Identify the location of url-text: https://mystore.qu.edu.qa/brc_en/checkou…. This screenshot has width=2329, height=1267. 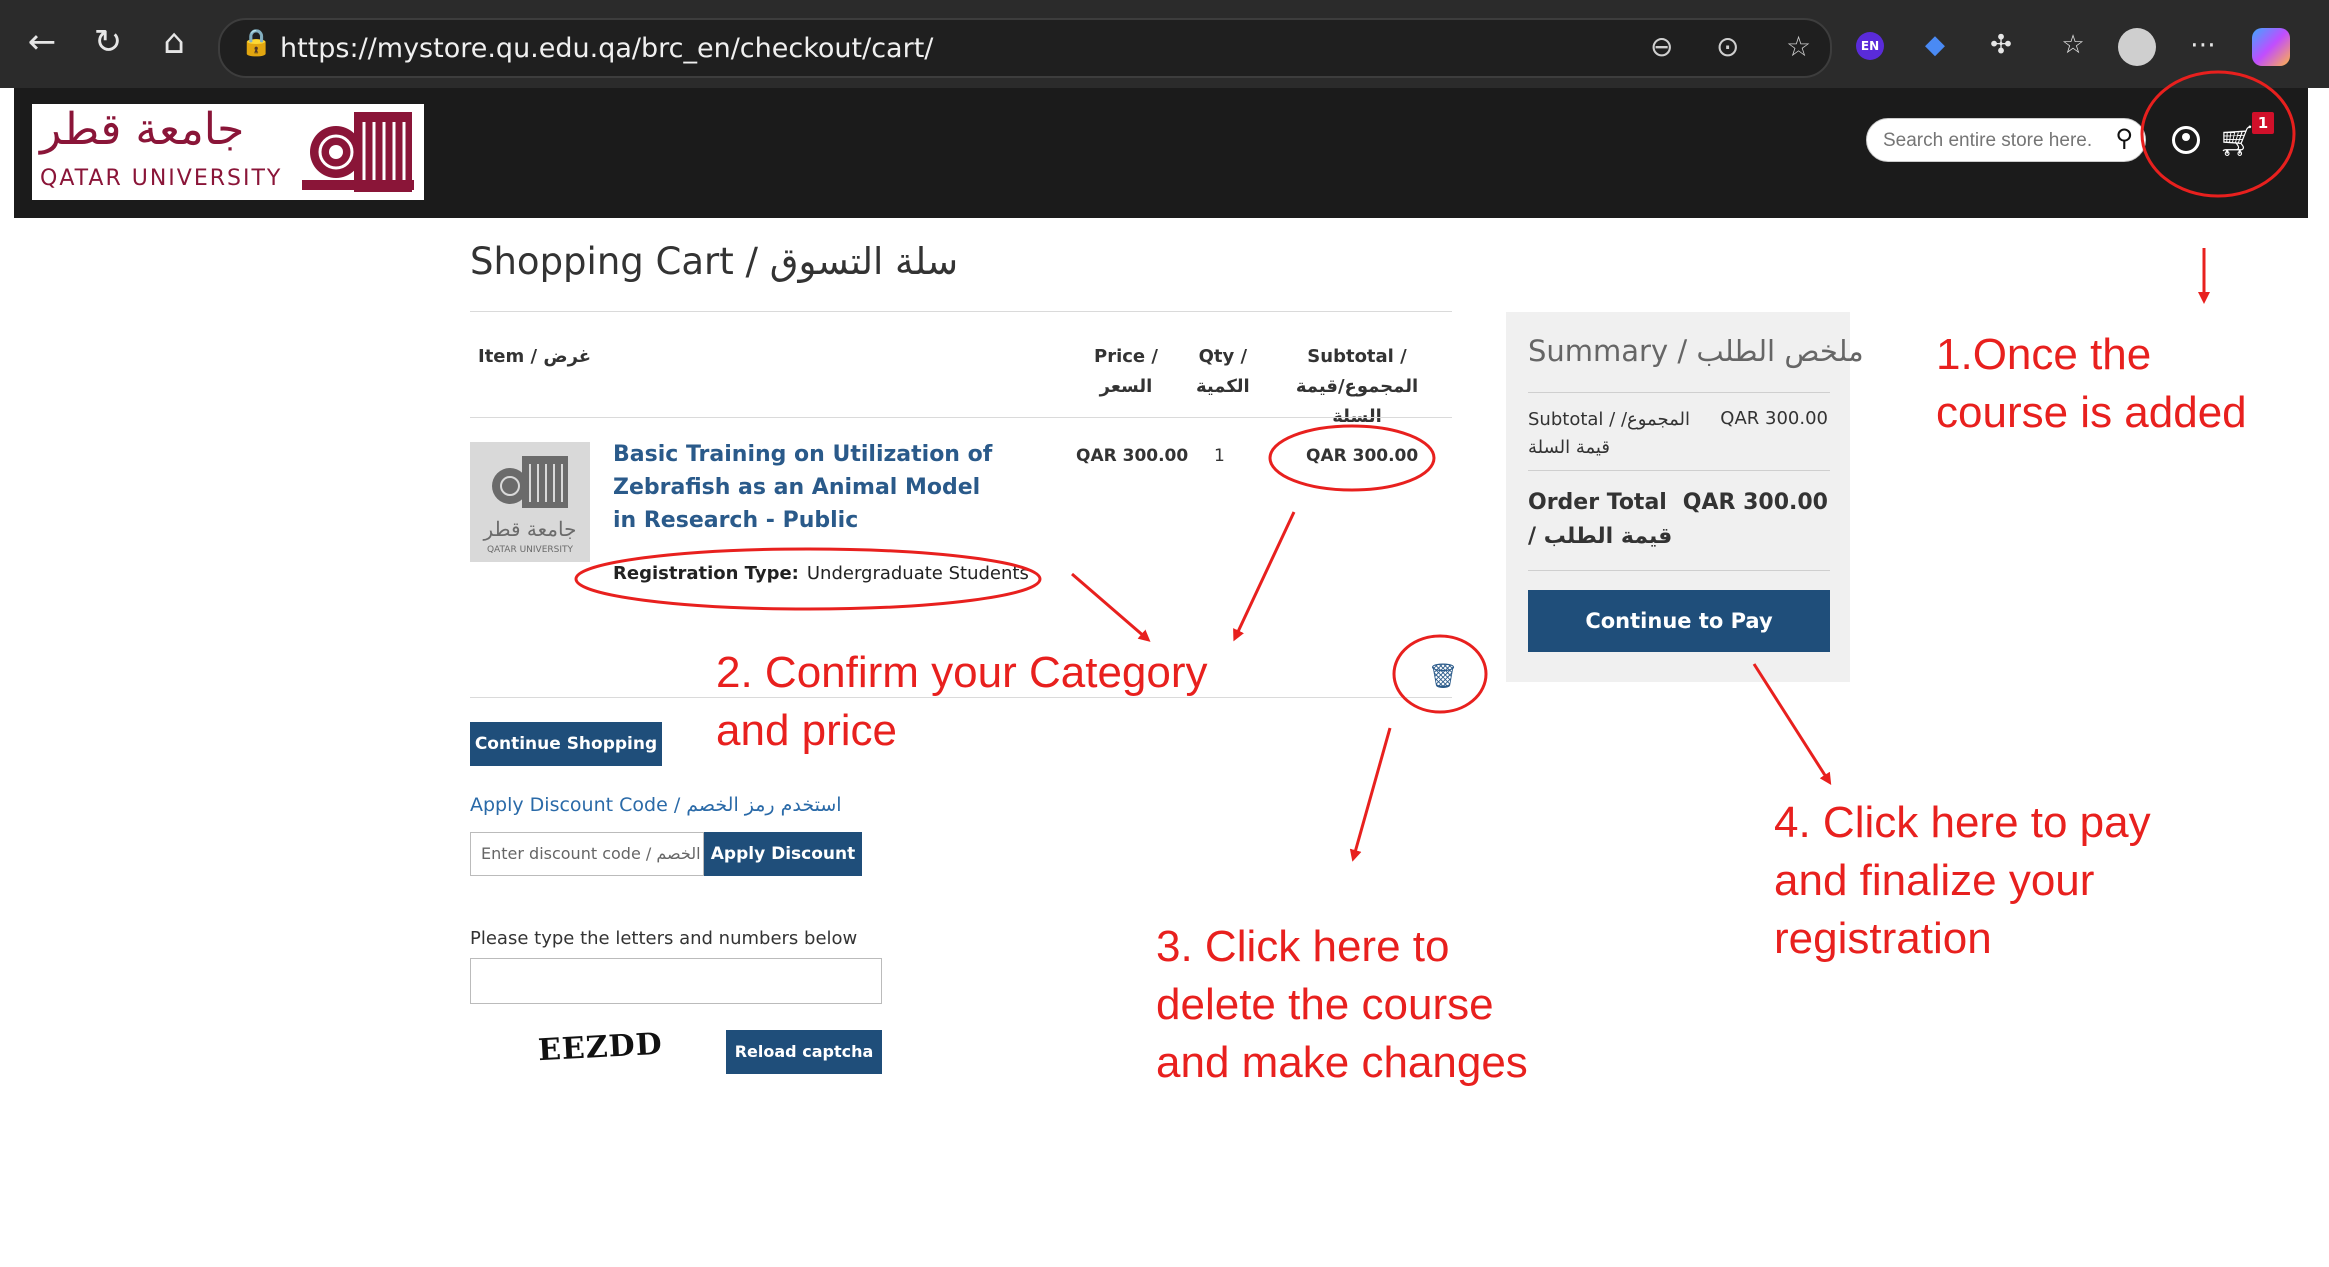
(606, 48).